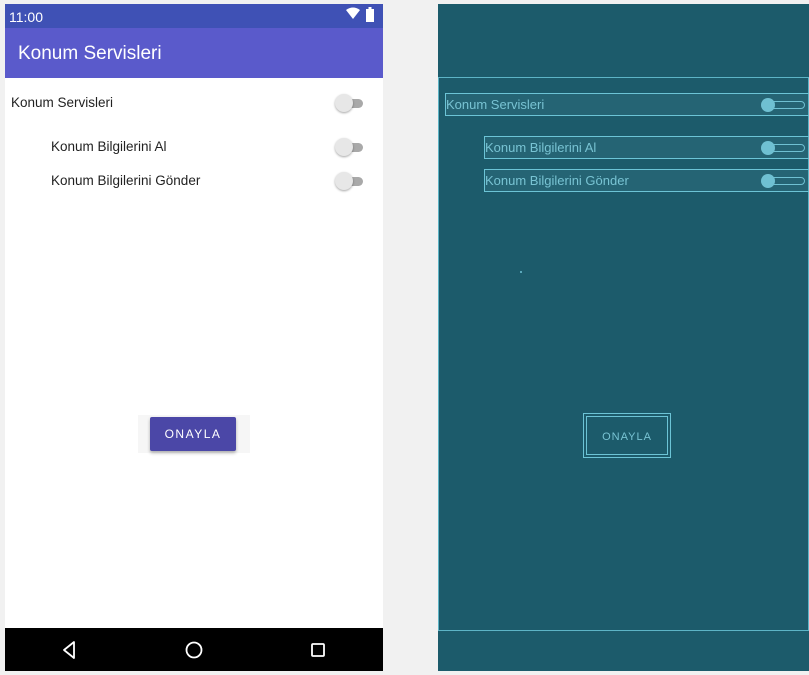 This screenshot has height=675, width=809. I want to click on wifi-icon, so click(352, 13).